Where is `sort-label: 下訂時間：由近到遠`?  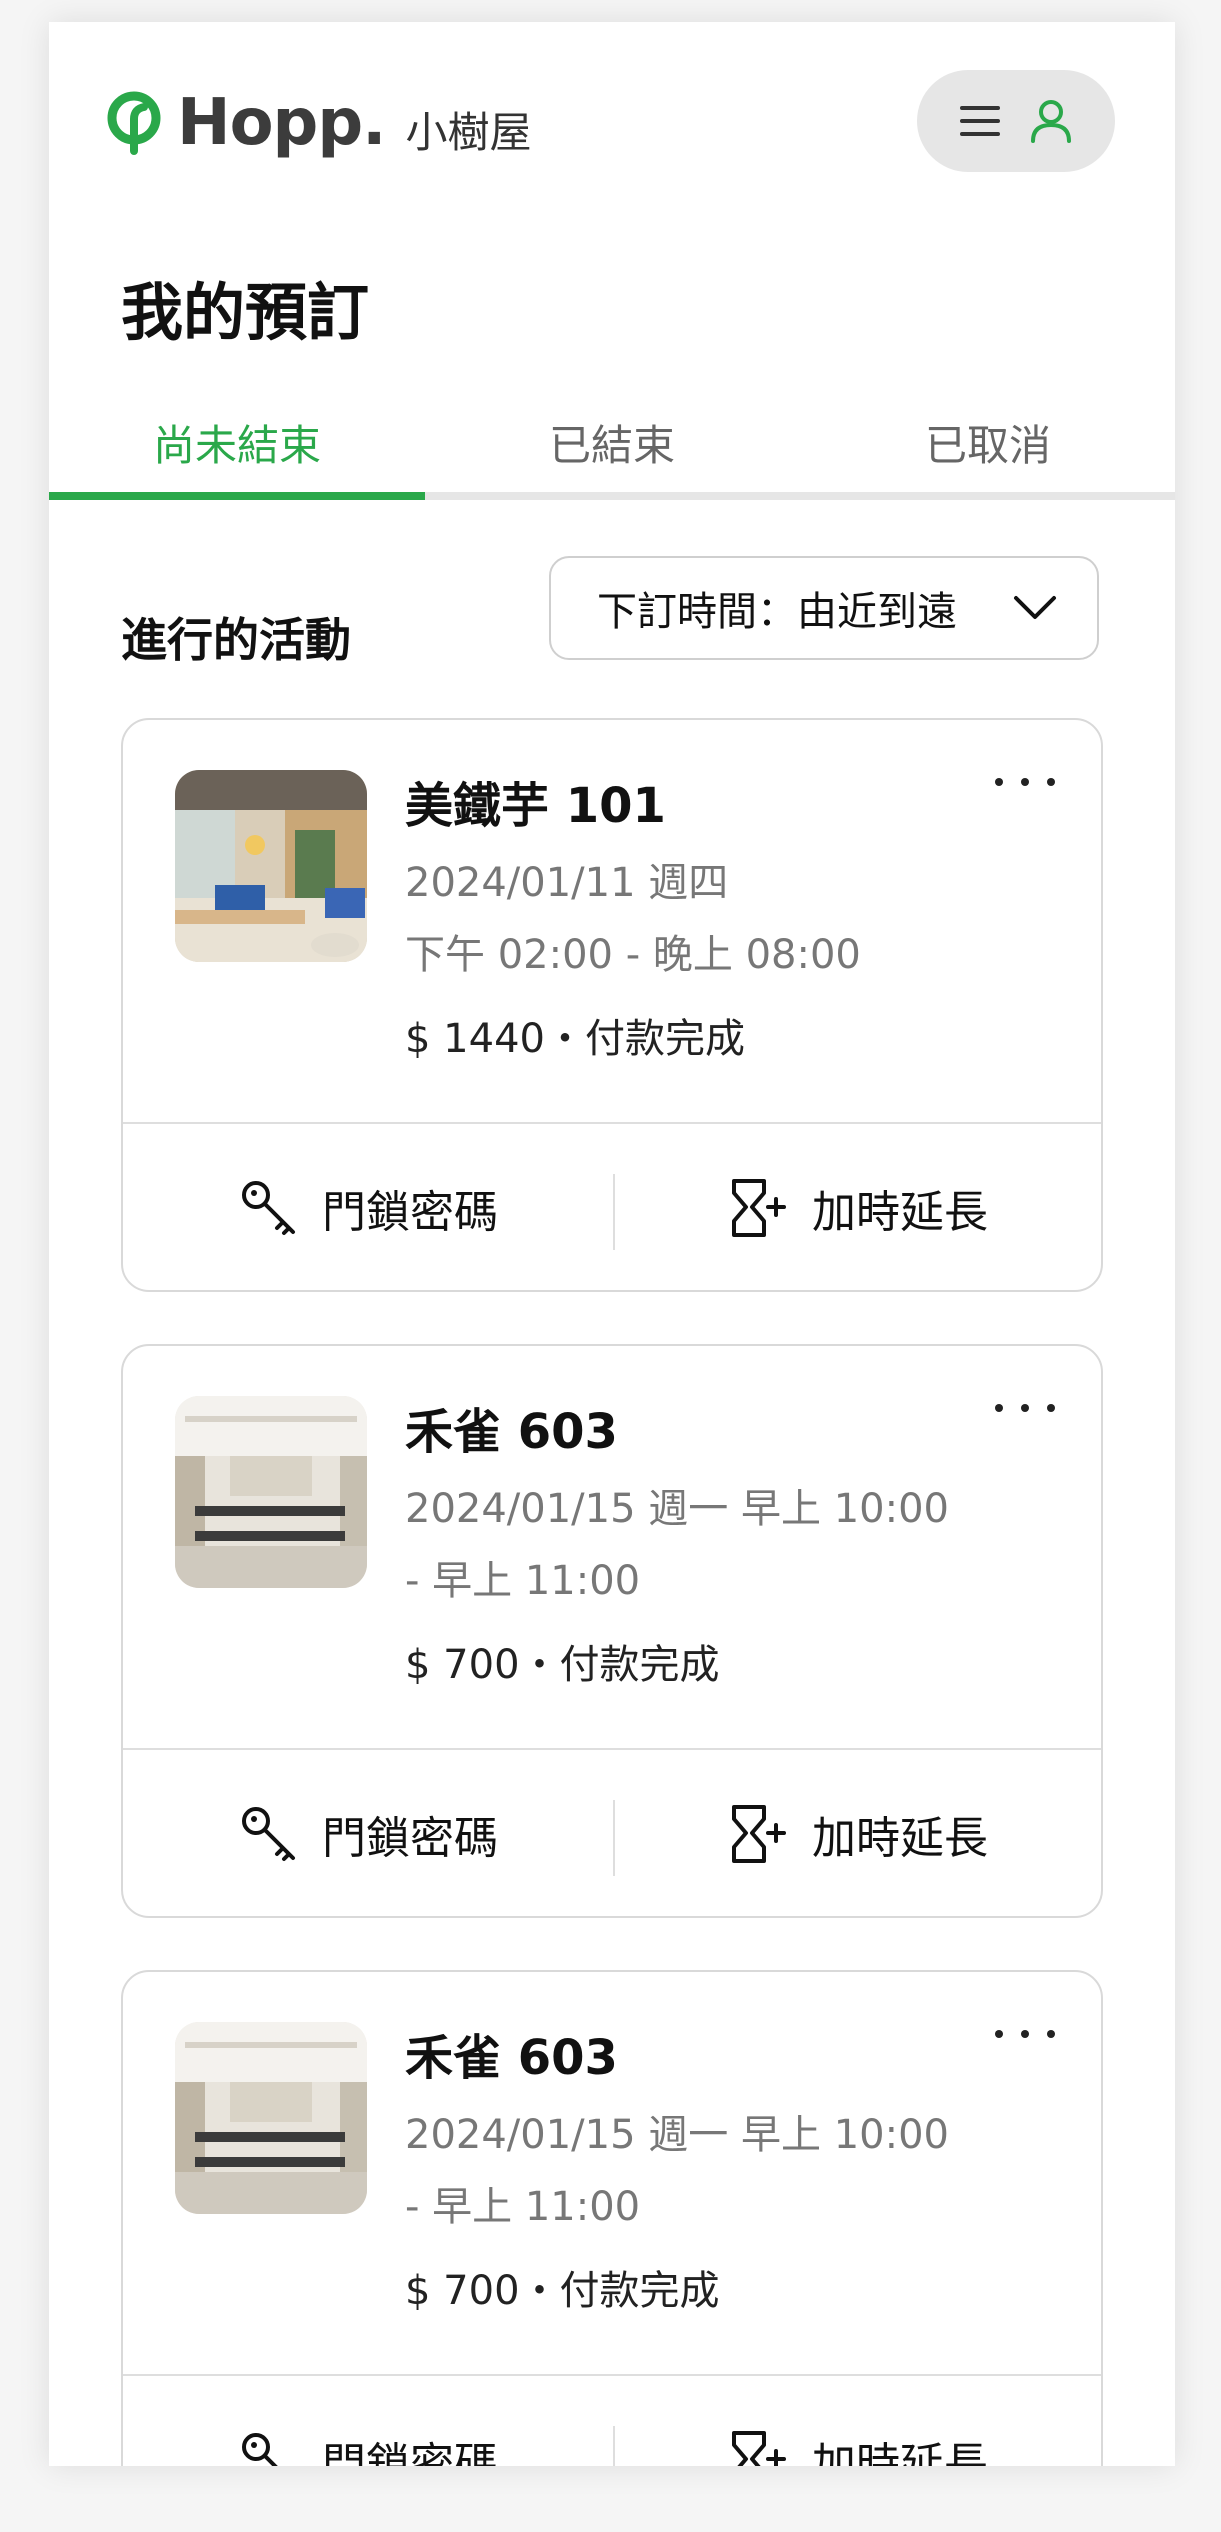 sort-label: 下訂時間：由近到遠 is located at coordinates (777, 612).